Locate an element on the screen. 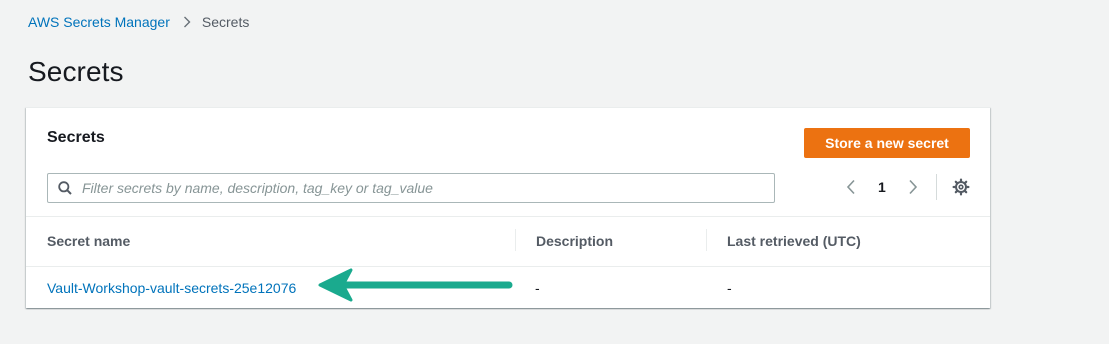 Image resolution: width=1109 pixels, height=344 pixels. last-retrieved-cell: - is located at coordinates (729, 288).